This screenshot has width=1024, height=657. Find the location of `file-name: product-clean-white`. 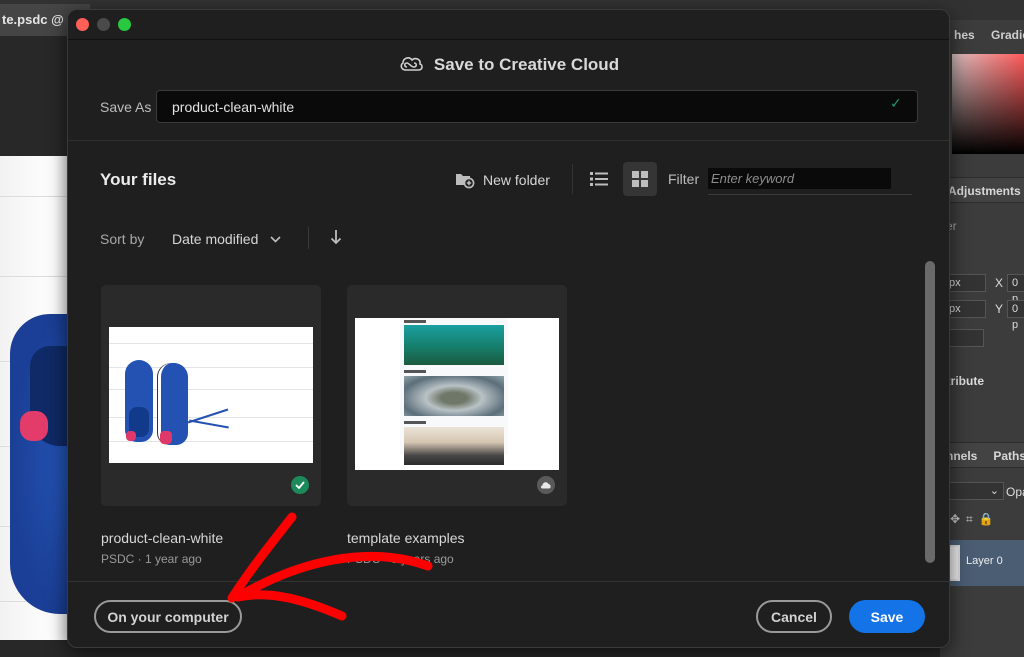

file-name: product-clean-white is located at coordinates (162, 538).